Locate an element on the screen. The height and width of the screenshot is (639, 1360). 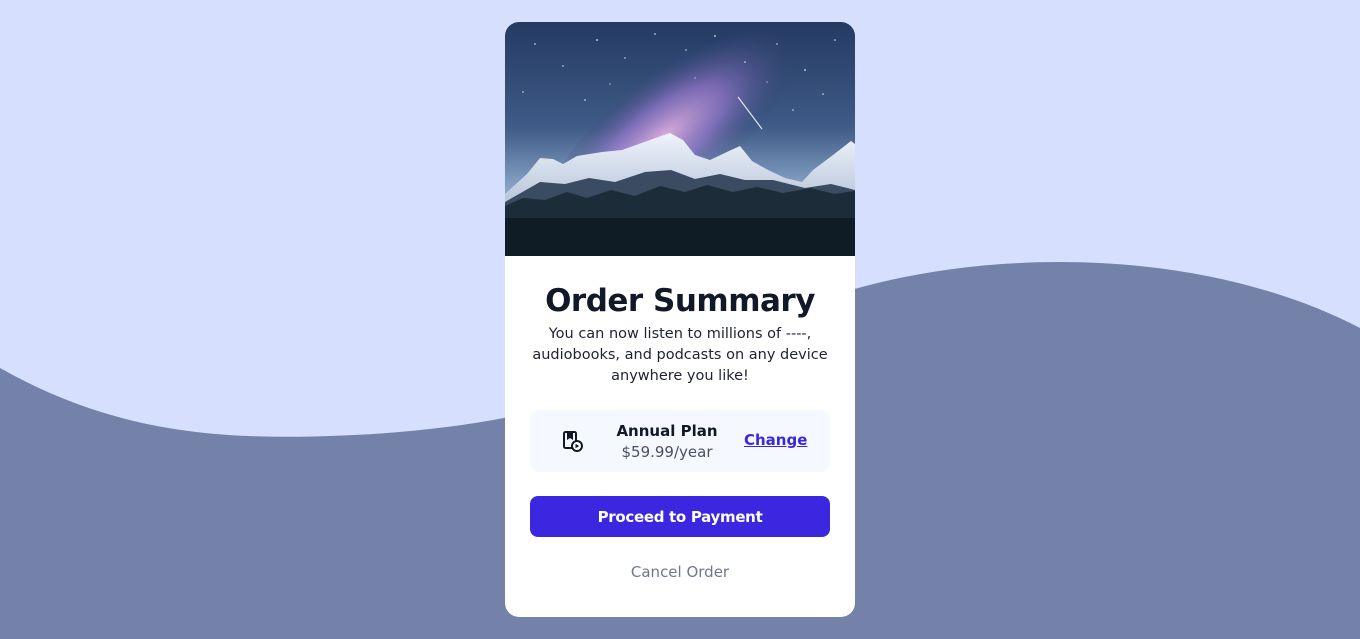
proceed-to-payment-button: Proceed to Payment is located at coordinates (680, 516).